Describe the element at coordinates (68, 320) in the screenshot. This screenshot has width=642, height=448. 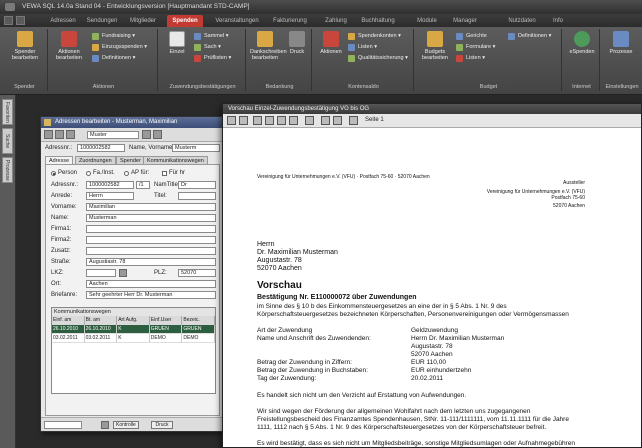
I see `column-header: Einf. am` at that location.